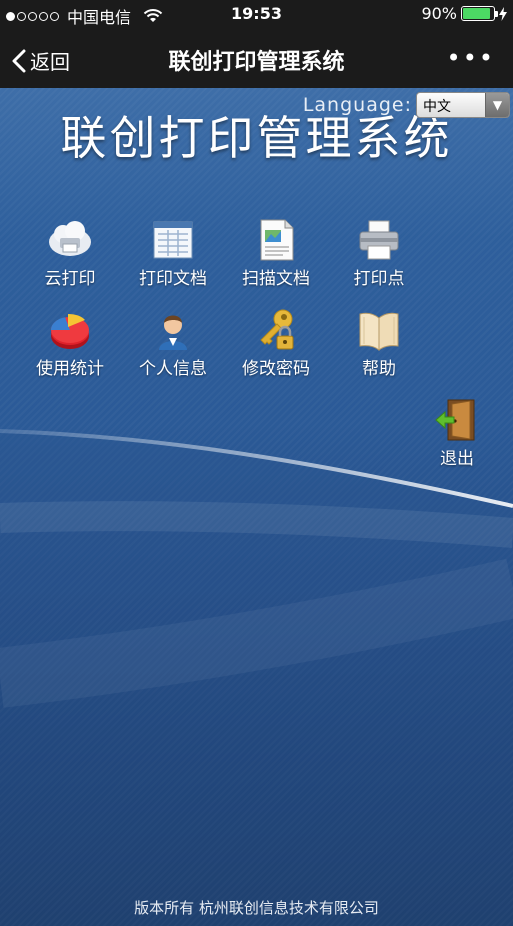  Describe the element at coordinates (70, 369) in the screenshot. I see `menu-label: 使用统计` at that location.